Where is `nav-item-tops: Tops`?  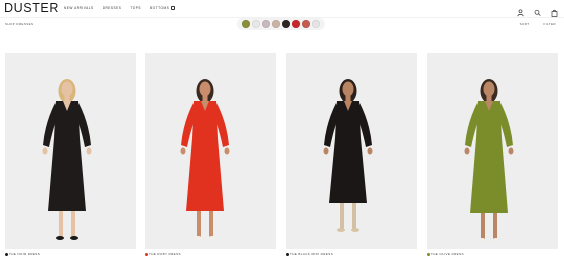
nav-item-tops: Tops is located at coordinates (135, 8).